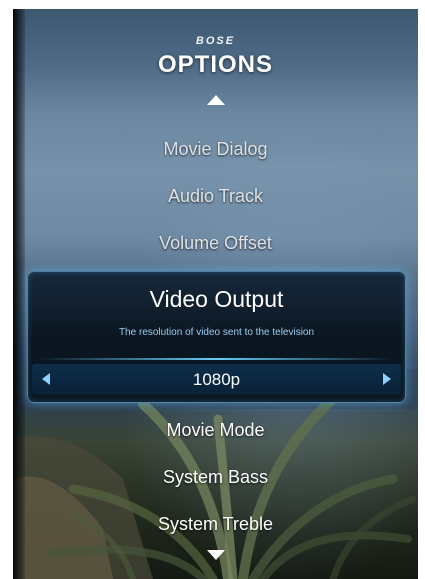  Describe the element at coordinates (388, 379) in the screenshot. I see `triangle-right-icon` at that location.